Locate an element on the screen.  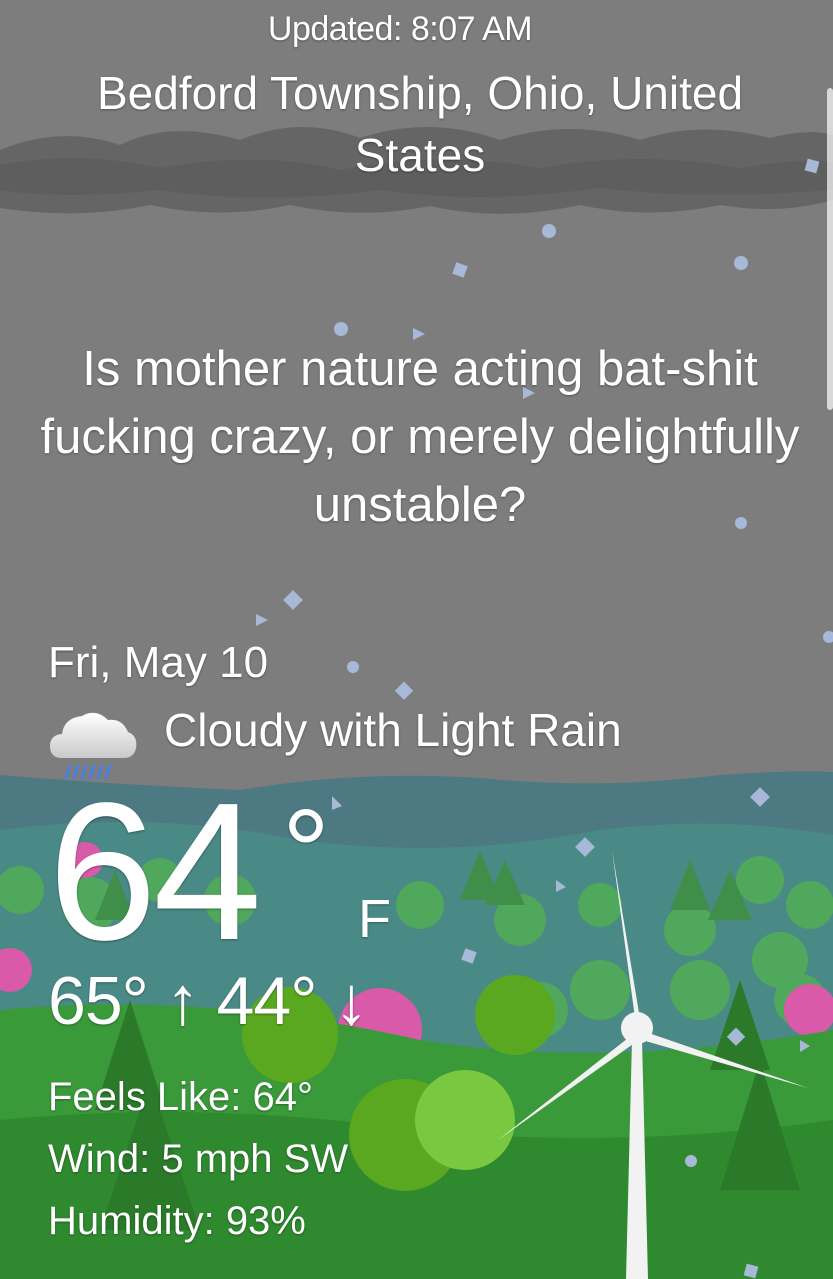
condition-text: Cloudy with Light Rain is located at coordinates (393, 730).